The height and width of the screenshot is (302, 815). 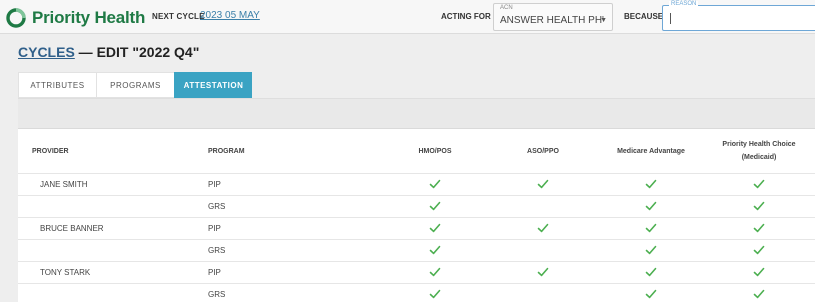 I want to click on column-header-priority-health-choice: Priority Health Choice (Medicaid), so click(x=759, y=151).